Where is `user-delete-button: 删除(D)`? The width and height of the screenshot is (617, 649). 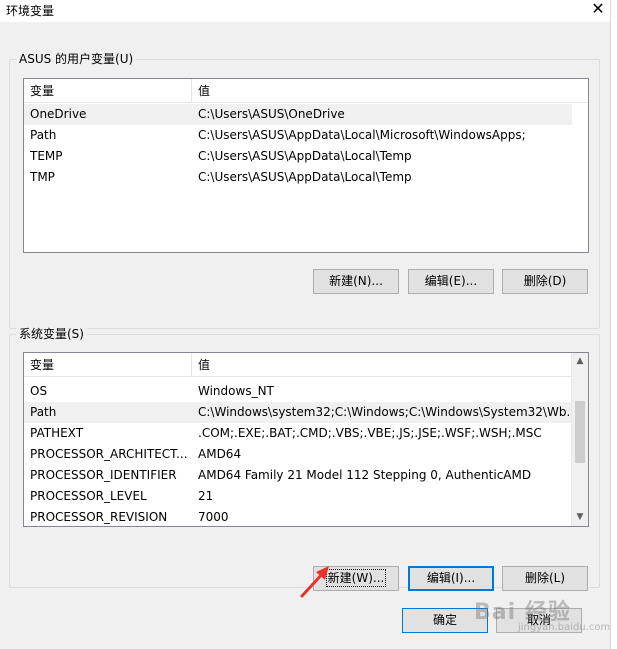 user-delete-button: 删除(D) is located at coordinates (545, 281).